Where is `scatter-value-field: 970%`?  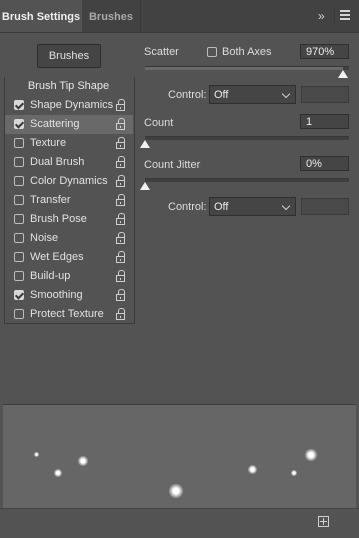 scatter-value-field: 970% is located at coordinates (324, 51).